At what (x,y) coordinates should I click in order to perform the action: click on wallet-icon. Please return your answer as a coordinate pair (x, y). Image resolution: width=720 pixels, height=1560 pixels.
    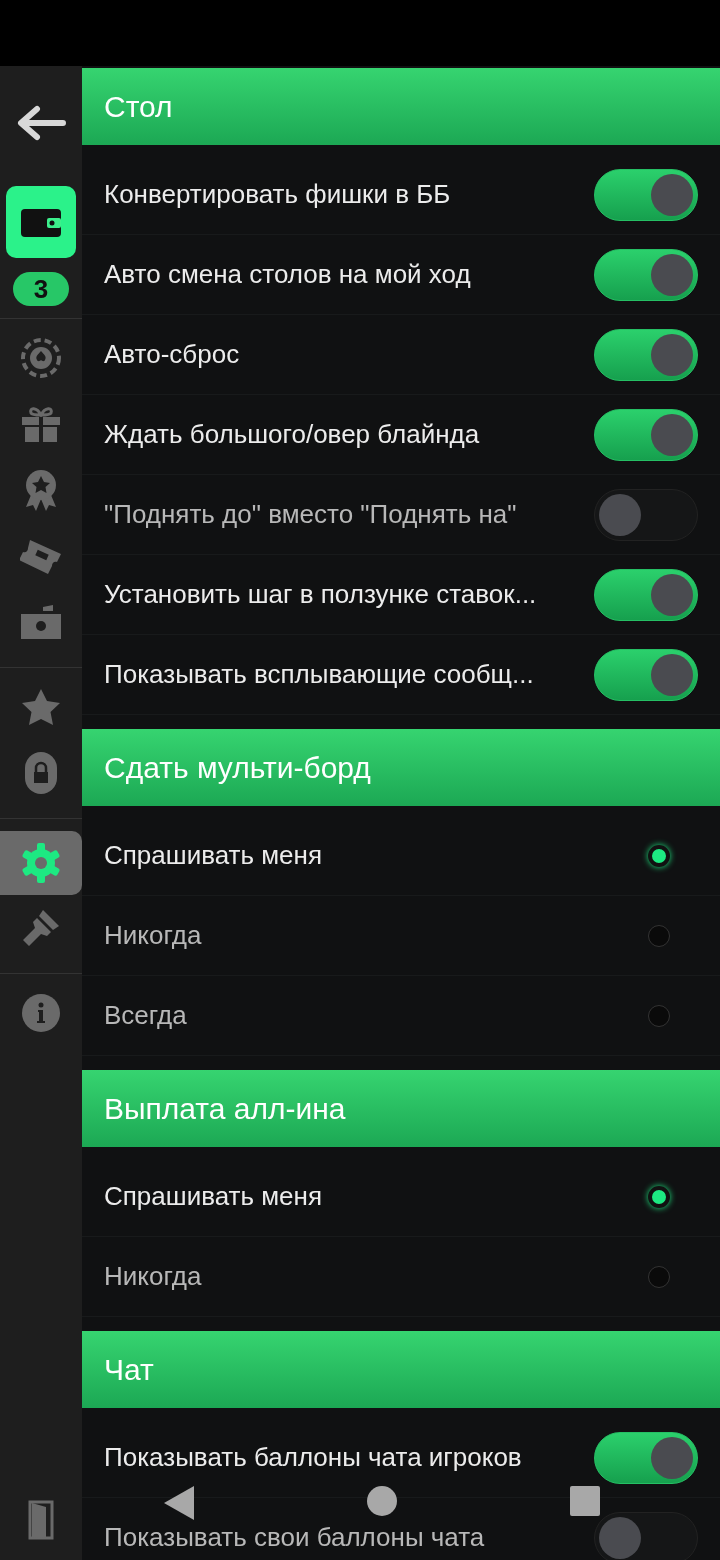
    Looking at the image, I should click on (41, 222).